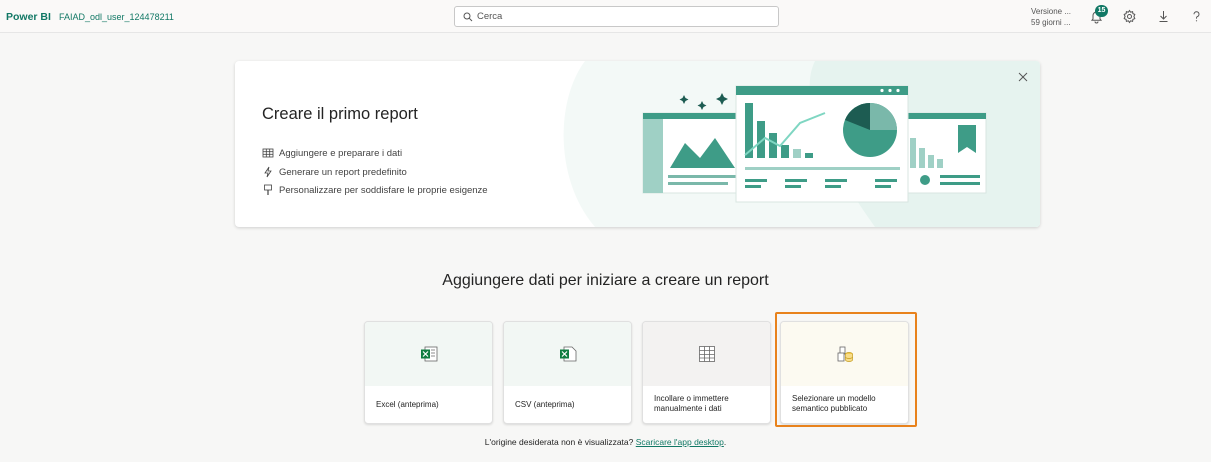 The image size is (1211, 462). Describe the element at coordinates (268, 189) in the screenshot. I see `paintbrush-icon` at that location.